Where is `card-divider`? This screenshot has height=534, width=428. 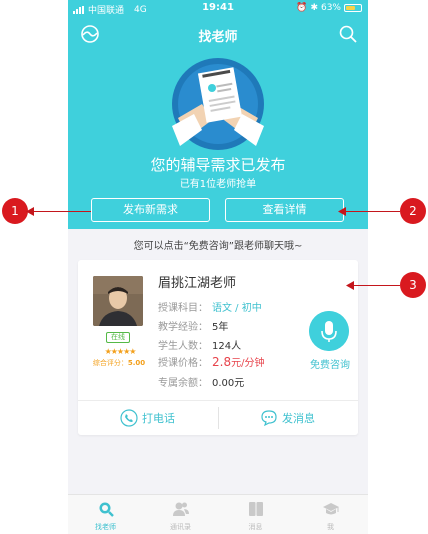 card-divider is located at coordinates (218, 400).